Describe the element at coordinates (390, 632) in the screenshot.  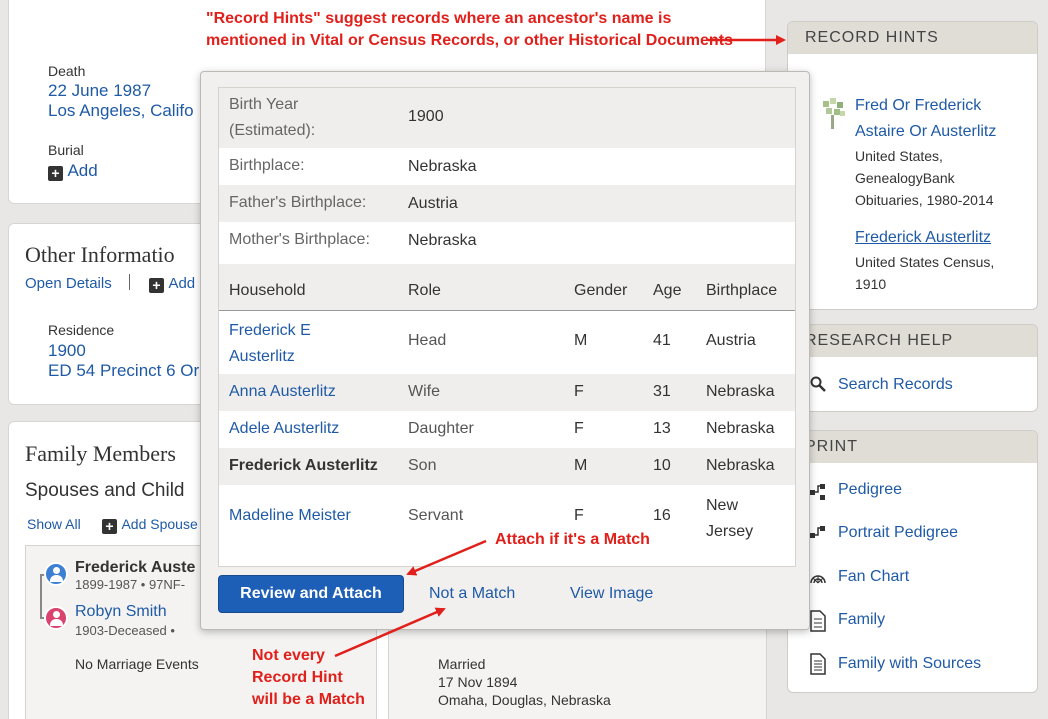
I see `arrow-to-not-a-match` at that location.